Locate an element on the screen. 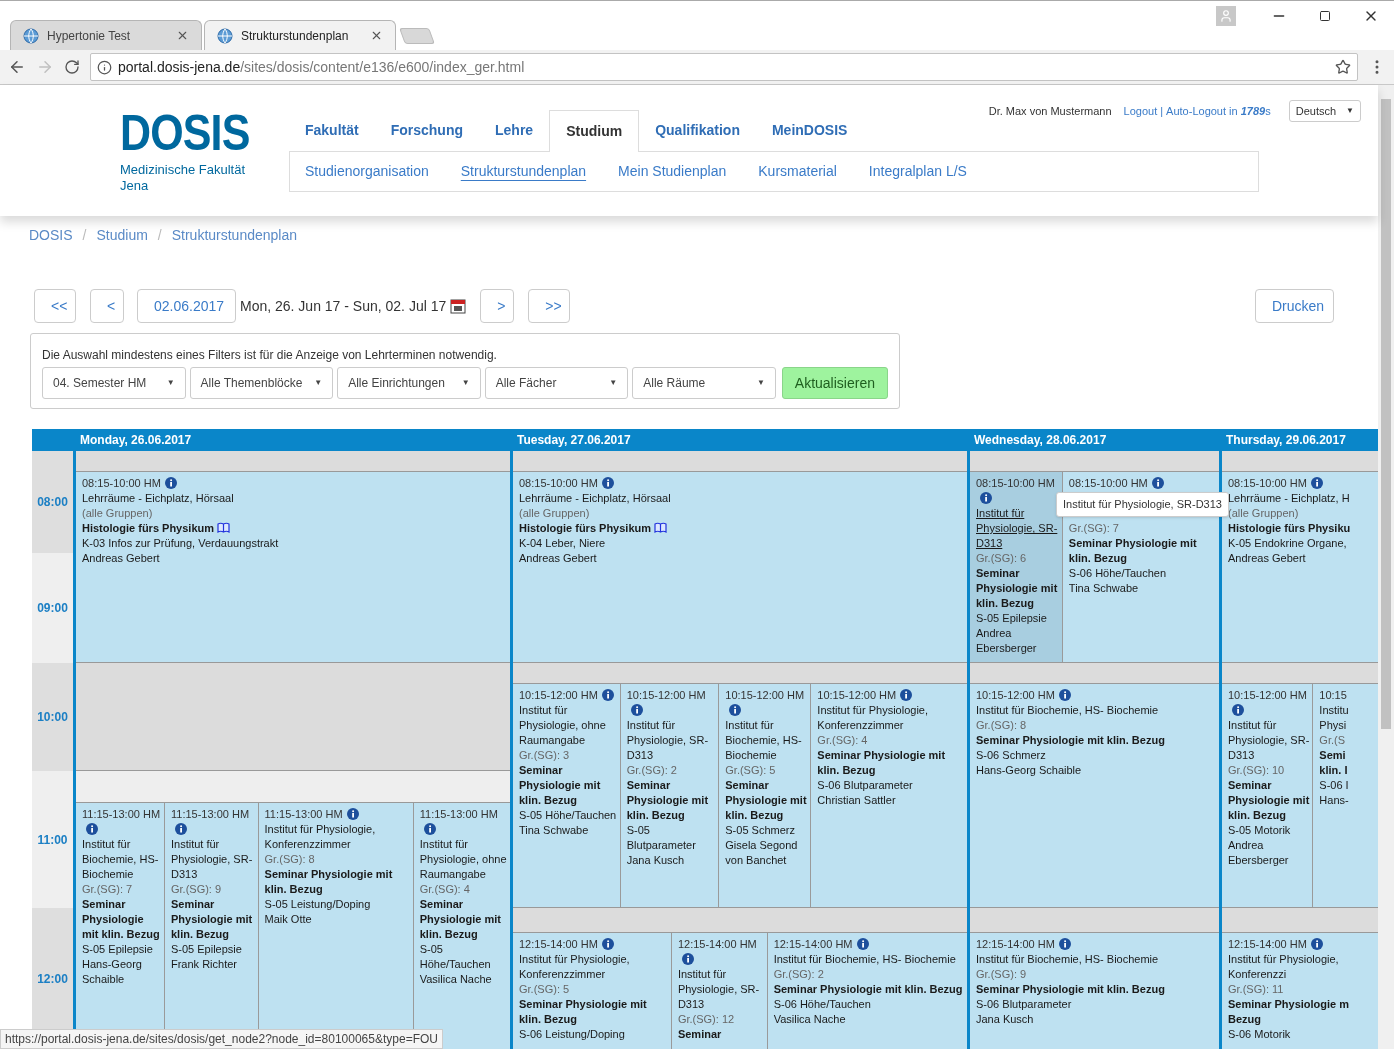 Image resolution: width=1394 pixels, height=1049 pixels. event-group: Gr.(SG): 3 is located at coordinates (568, 755).